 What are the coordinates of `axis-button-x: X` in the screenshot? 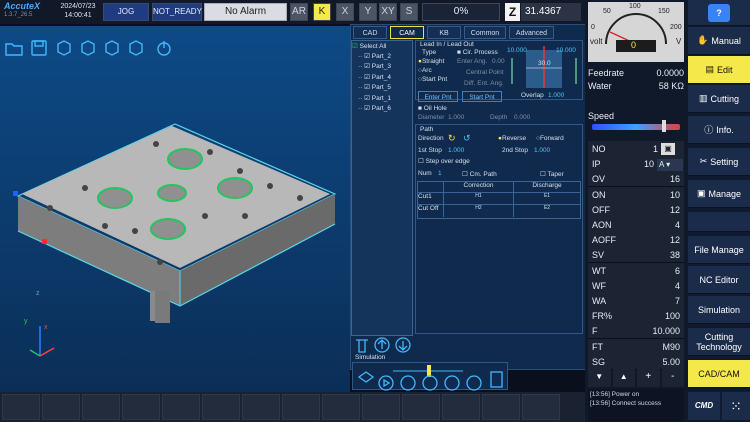 It's located at (345, 12).